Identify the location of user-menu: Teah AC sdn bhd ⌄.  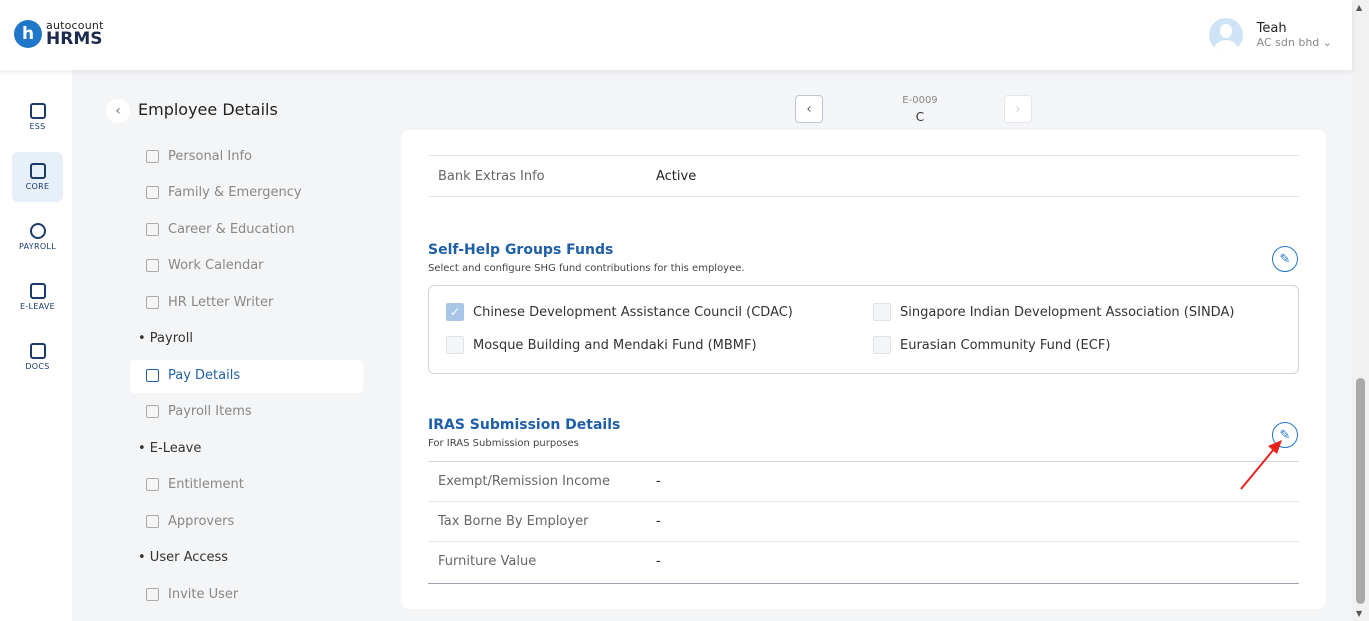
(1270, 35).